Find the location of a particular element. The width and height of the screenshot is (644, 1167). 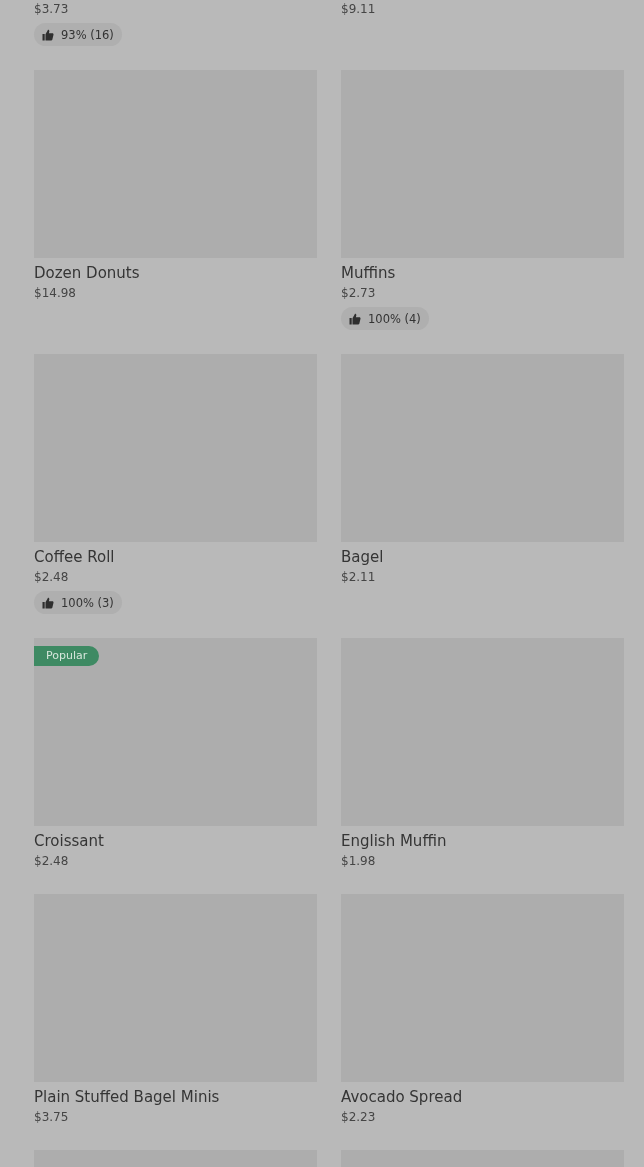

product-price: $2.11 is located at coordinates (359, 577).